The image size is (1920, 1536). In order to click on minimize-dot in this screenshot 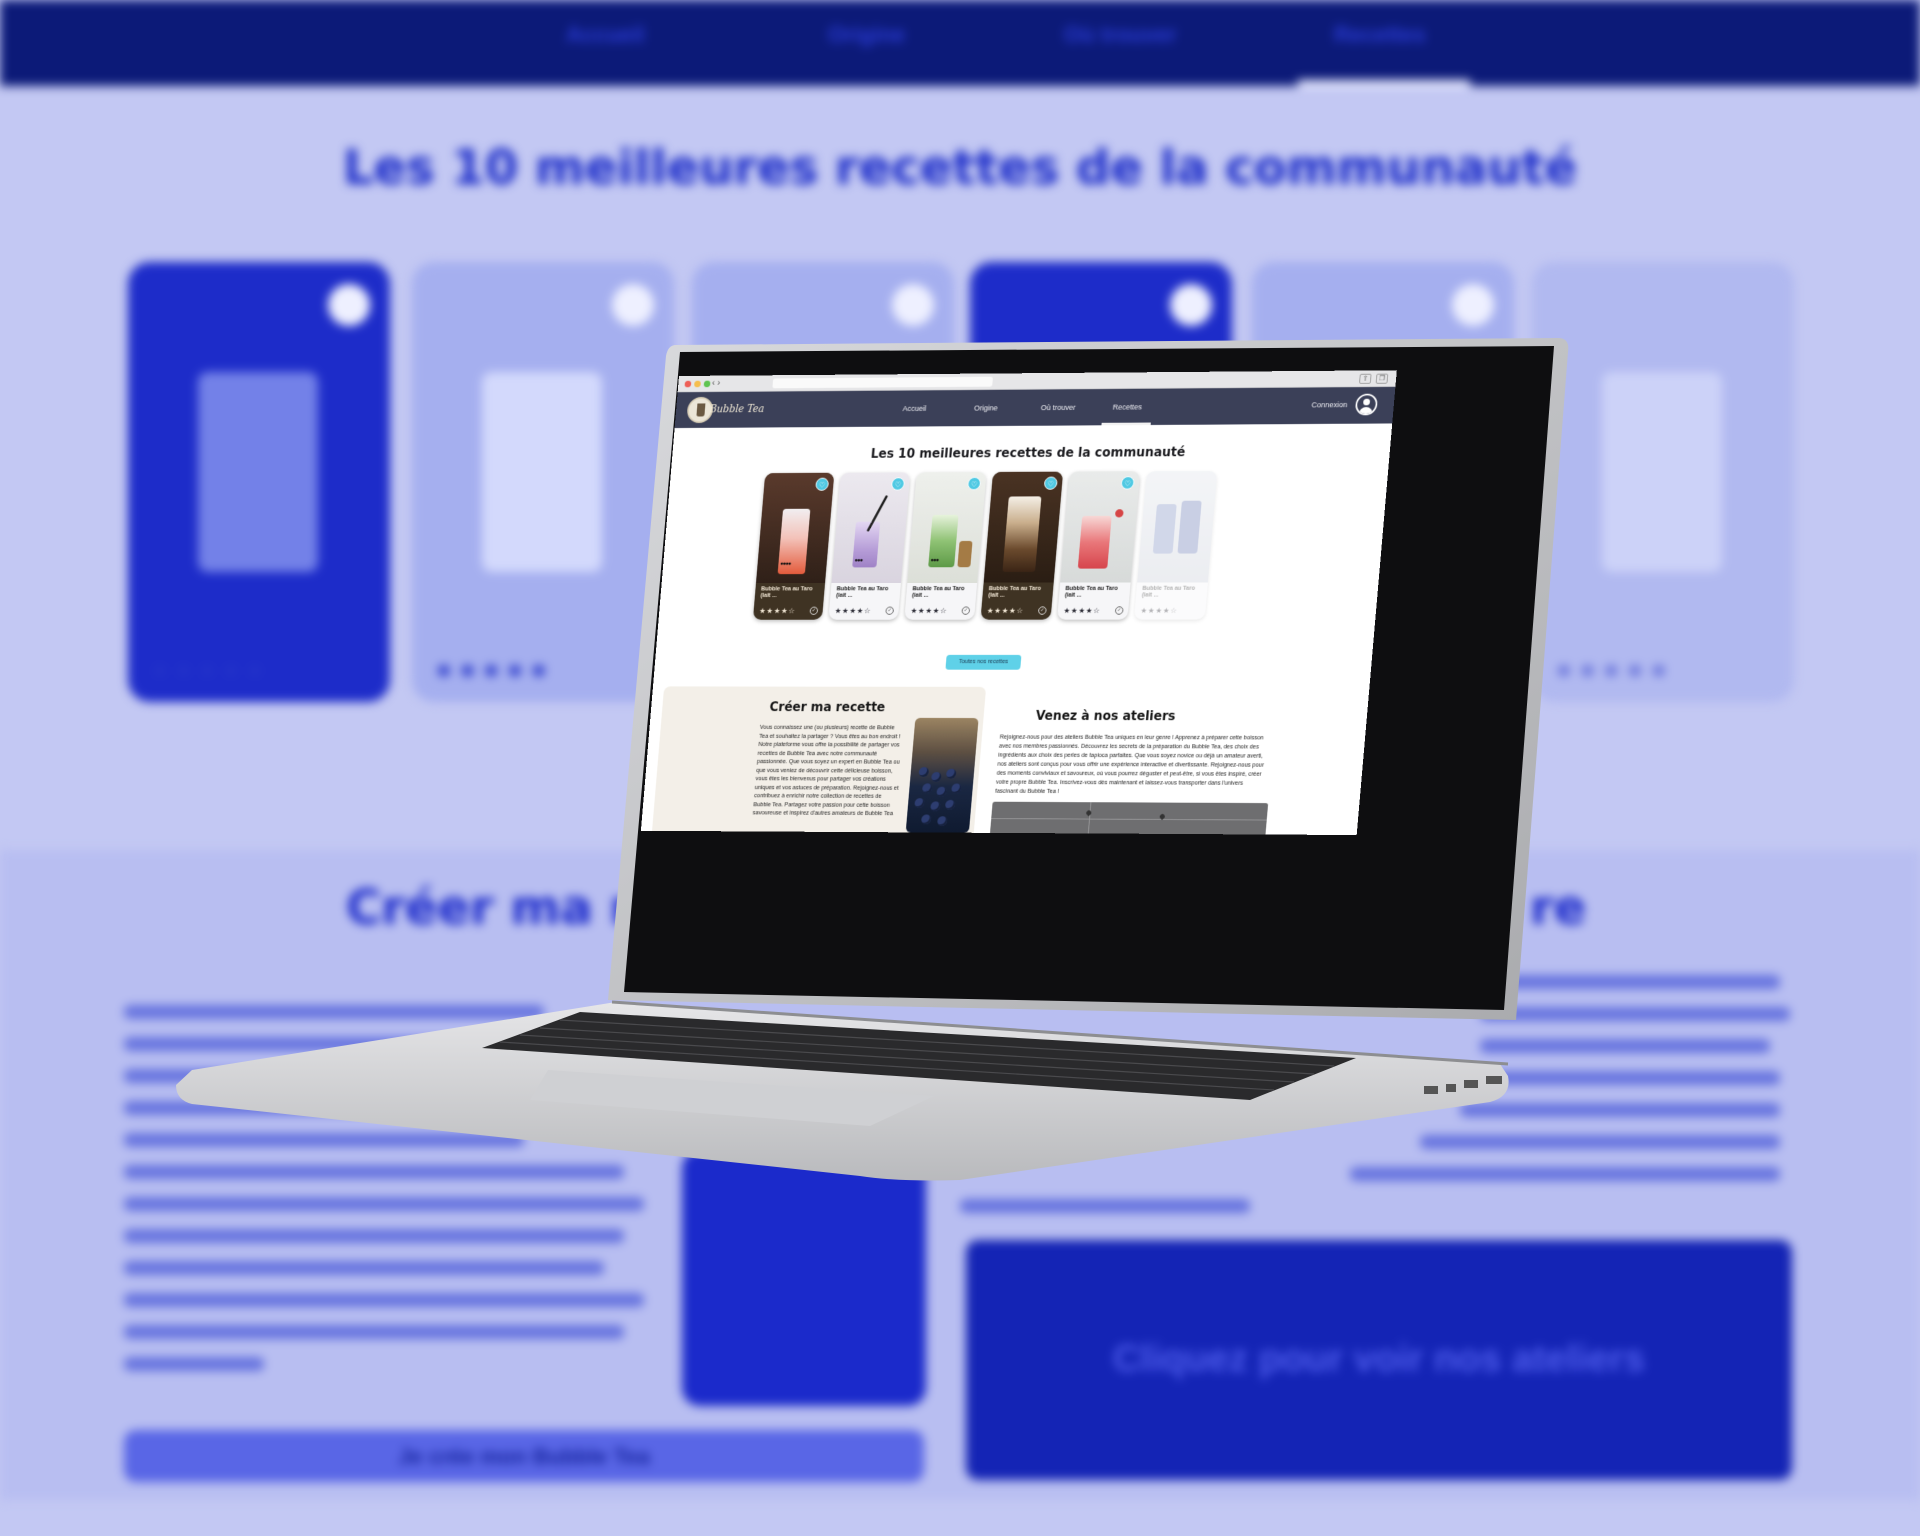, I will do `click(697, 384)`.